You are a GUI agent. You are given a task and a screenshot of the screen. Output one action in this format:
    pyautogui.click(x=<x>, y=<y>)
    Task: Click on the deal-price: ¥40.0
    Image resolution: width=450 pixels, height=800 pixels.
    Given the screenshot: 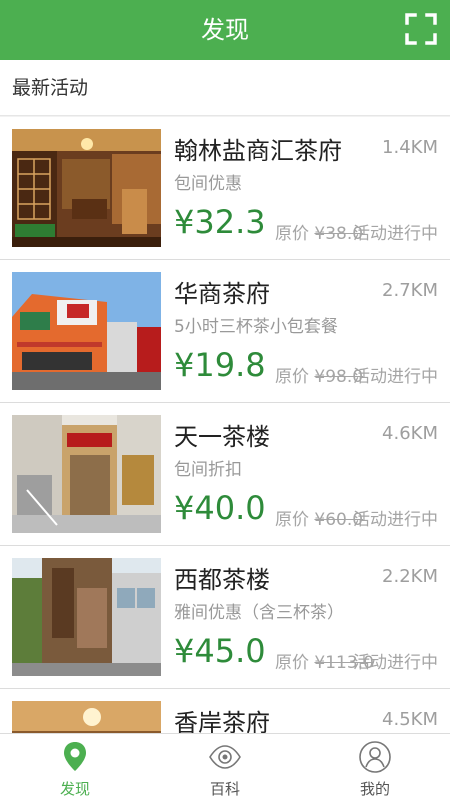 What is the action you would take?
    pyautogui.click(x=220, y=508)
    